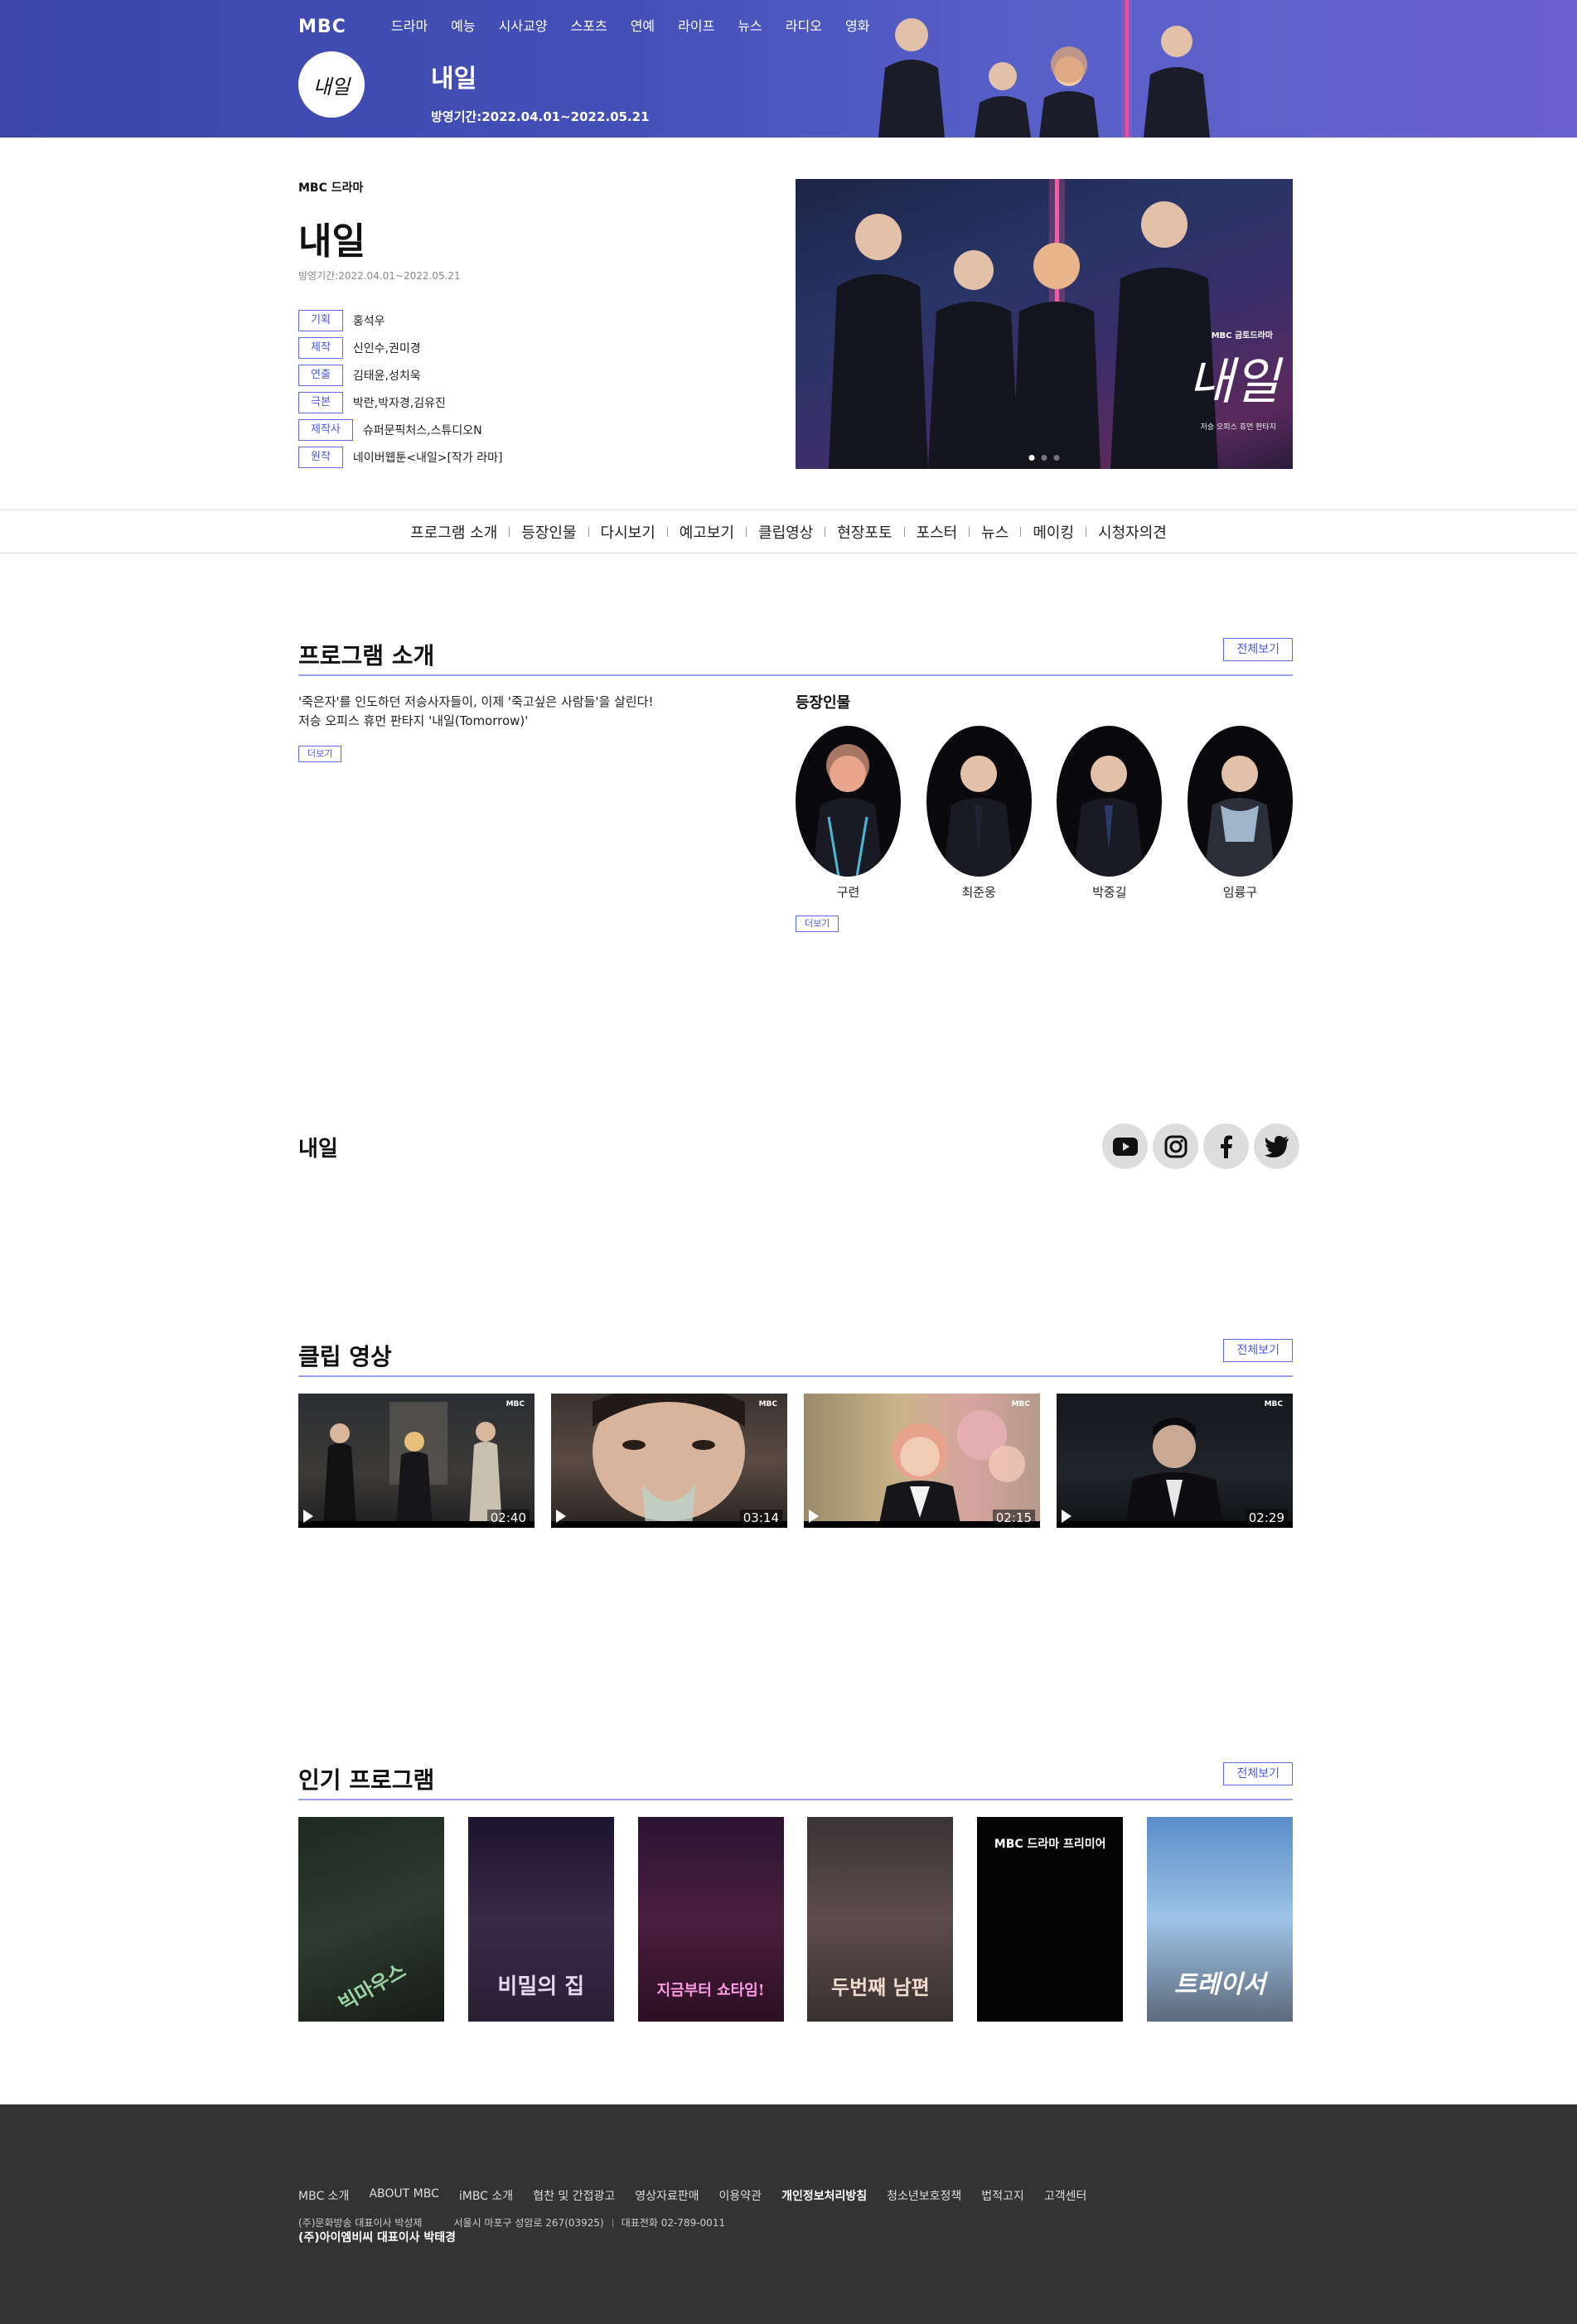  Describe the element at coordinates (1053, 532) in the screenshot. I see `subnav-making: 메이킹` at that location.